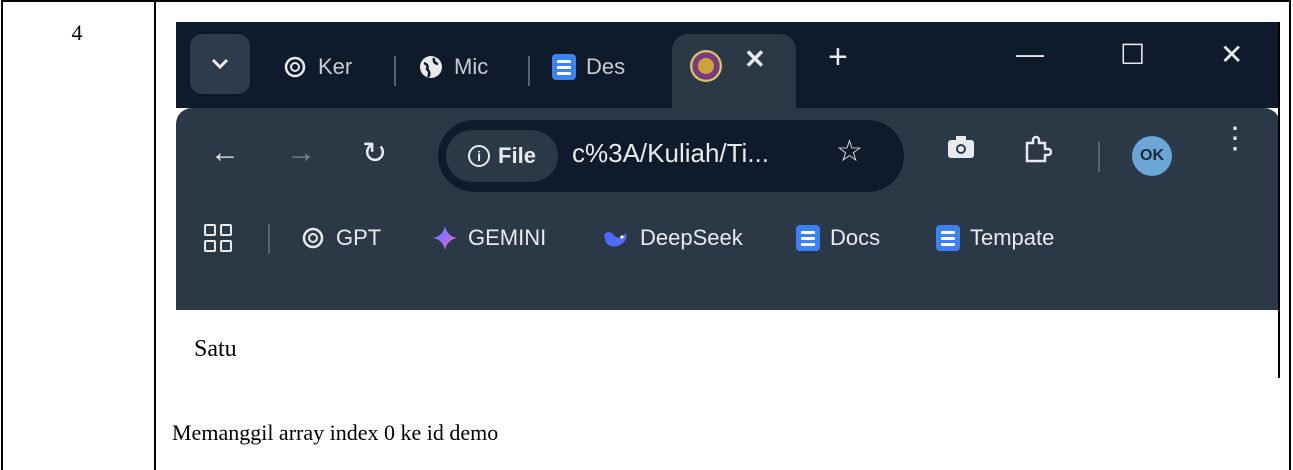  Describe the element at coordinates (606, 66) in the screenshot. I see `tab-label: Des` at that location.